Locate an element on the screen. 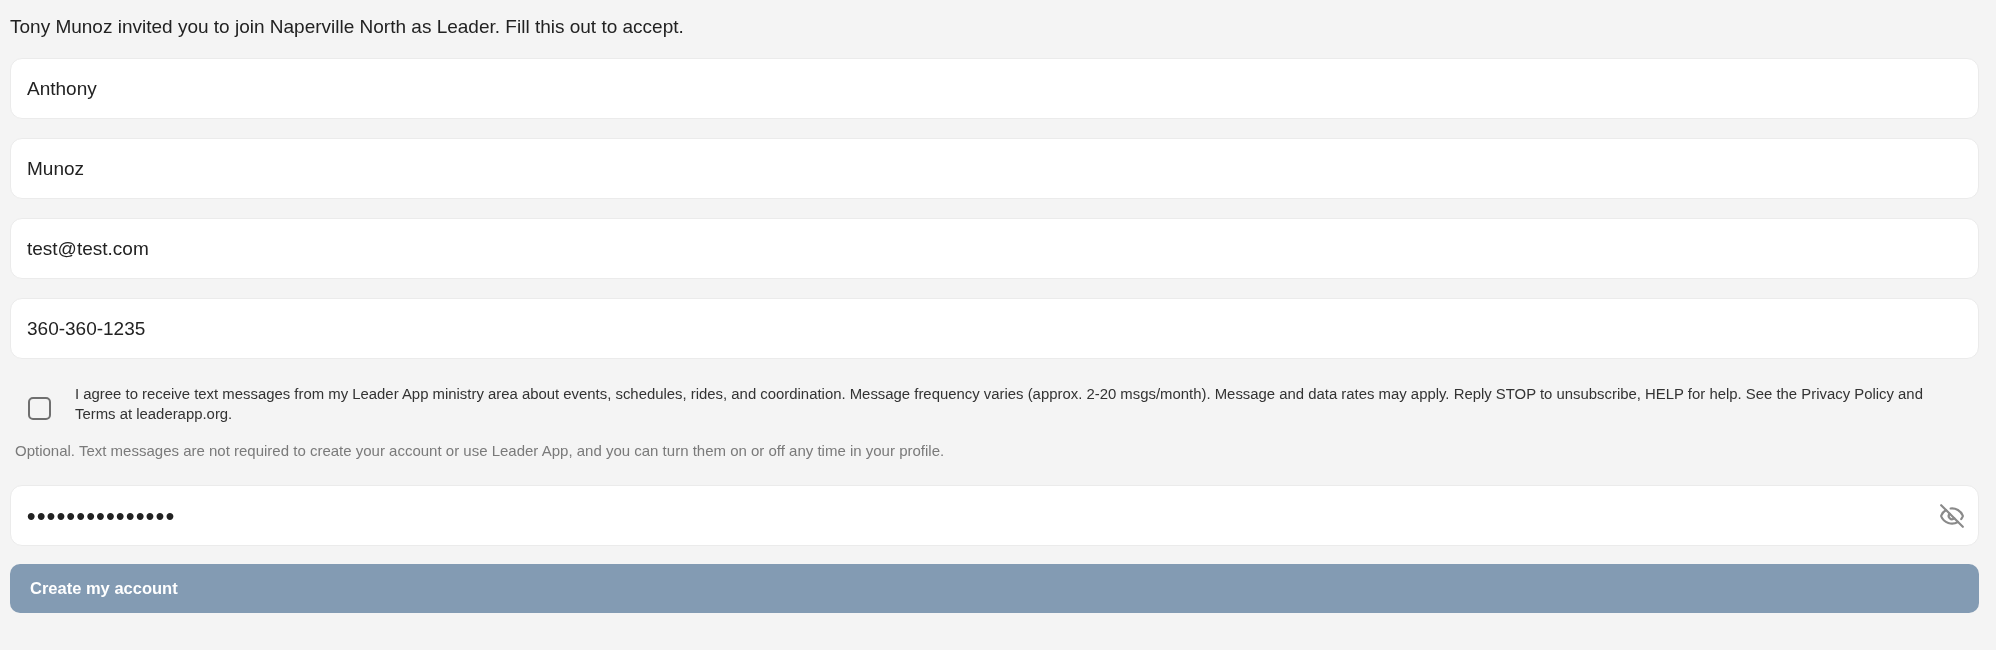  input-field: 360-360-1235 is located at coordinates (994, 328).